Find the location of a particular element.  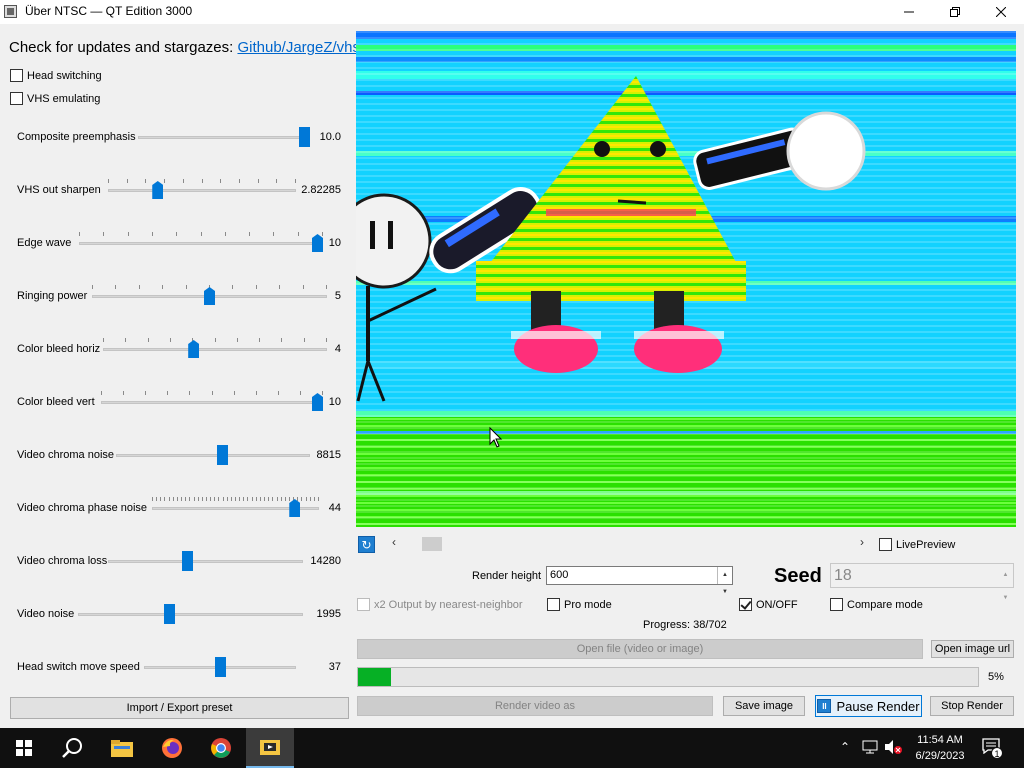

slider-row: Video chroma loss 14280 is located at coordinates (178, 558).